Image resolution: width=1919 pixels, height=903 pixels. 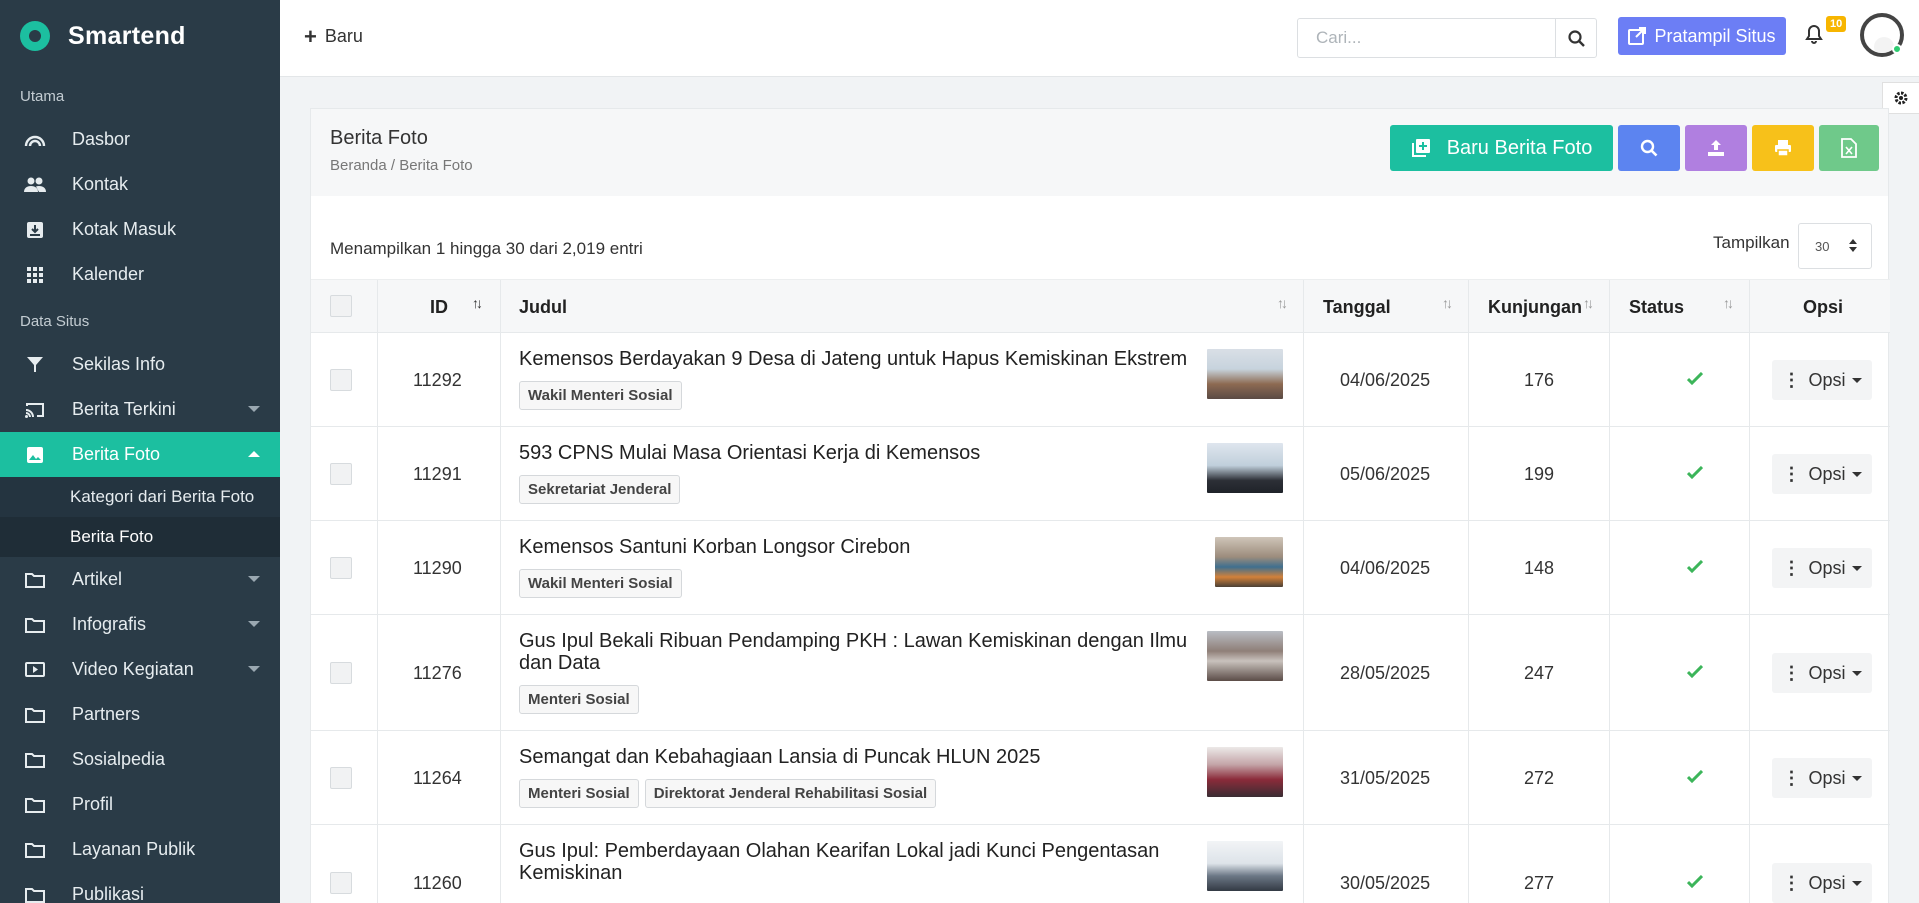 What do you see at coordinates (1357, 307) in the screenshot?
I see `column-header-date: Tanggal` at bounding box center [1357, 307].